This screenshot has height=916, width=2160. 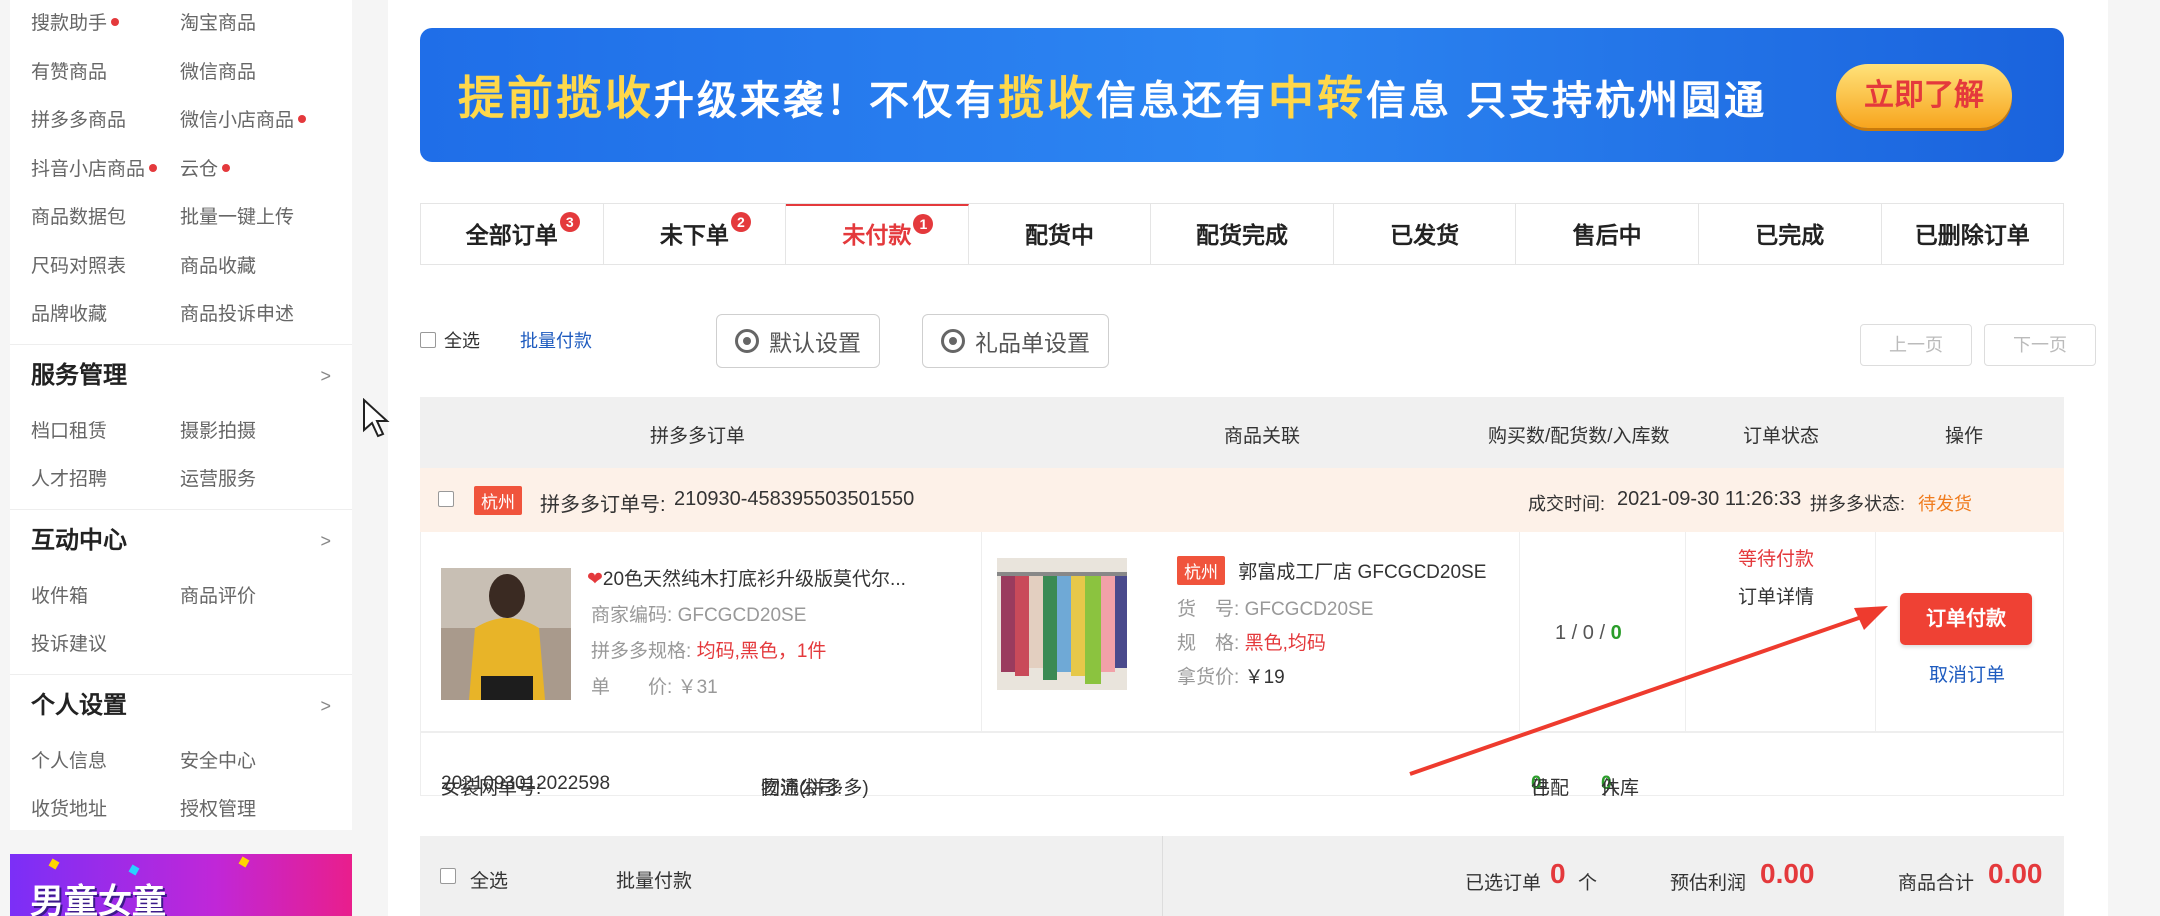 I want to click on promo-text: 男童女童, so click(x=98, y=899).